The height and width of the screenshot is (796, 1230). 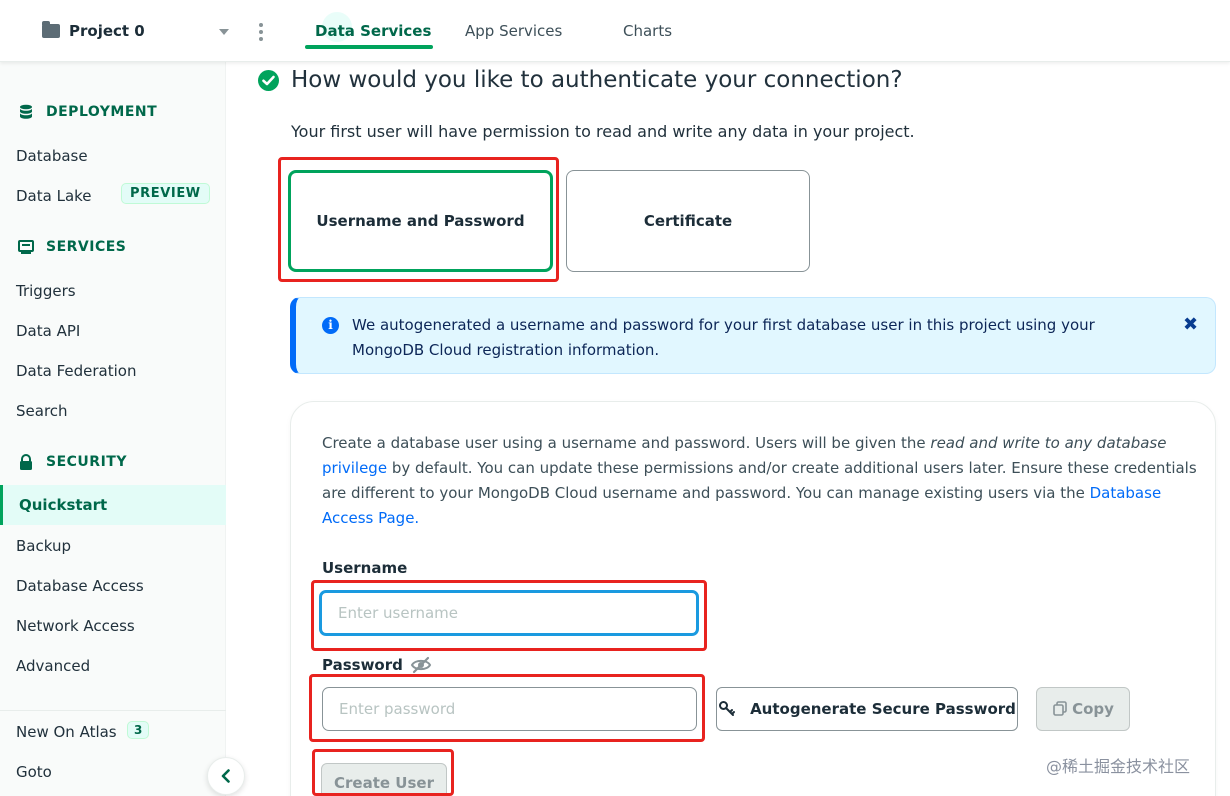 I want to click on preview-badge: PREVIEW, so click(x=165, y=193).